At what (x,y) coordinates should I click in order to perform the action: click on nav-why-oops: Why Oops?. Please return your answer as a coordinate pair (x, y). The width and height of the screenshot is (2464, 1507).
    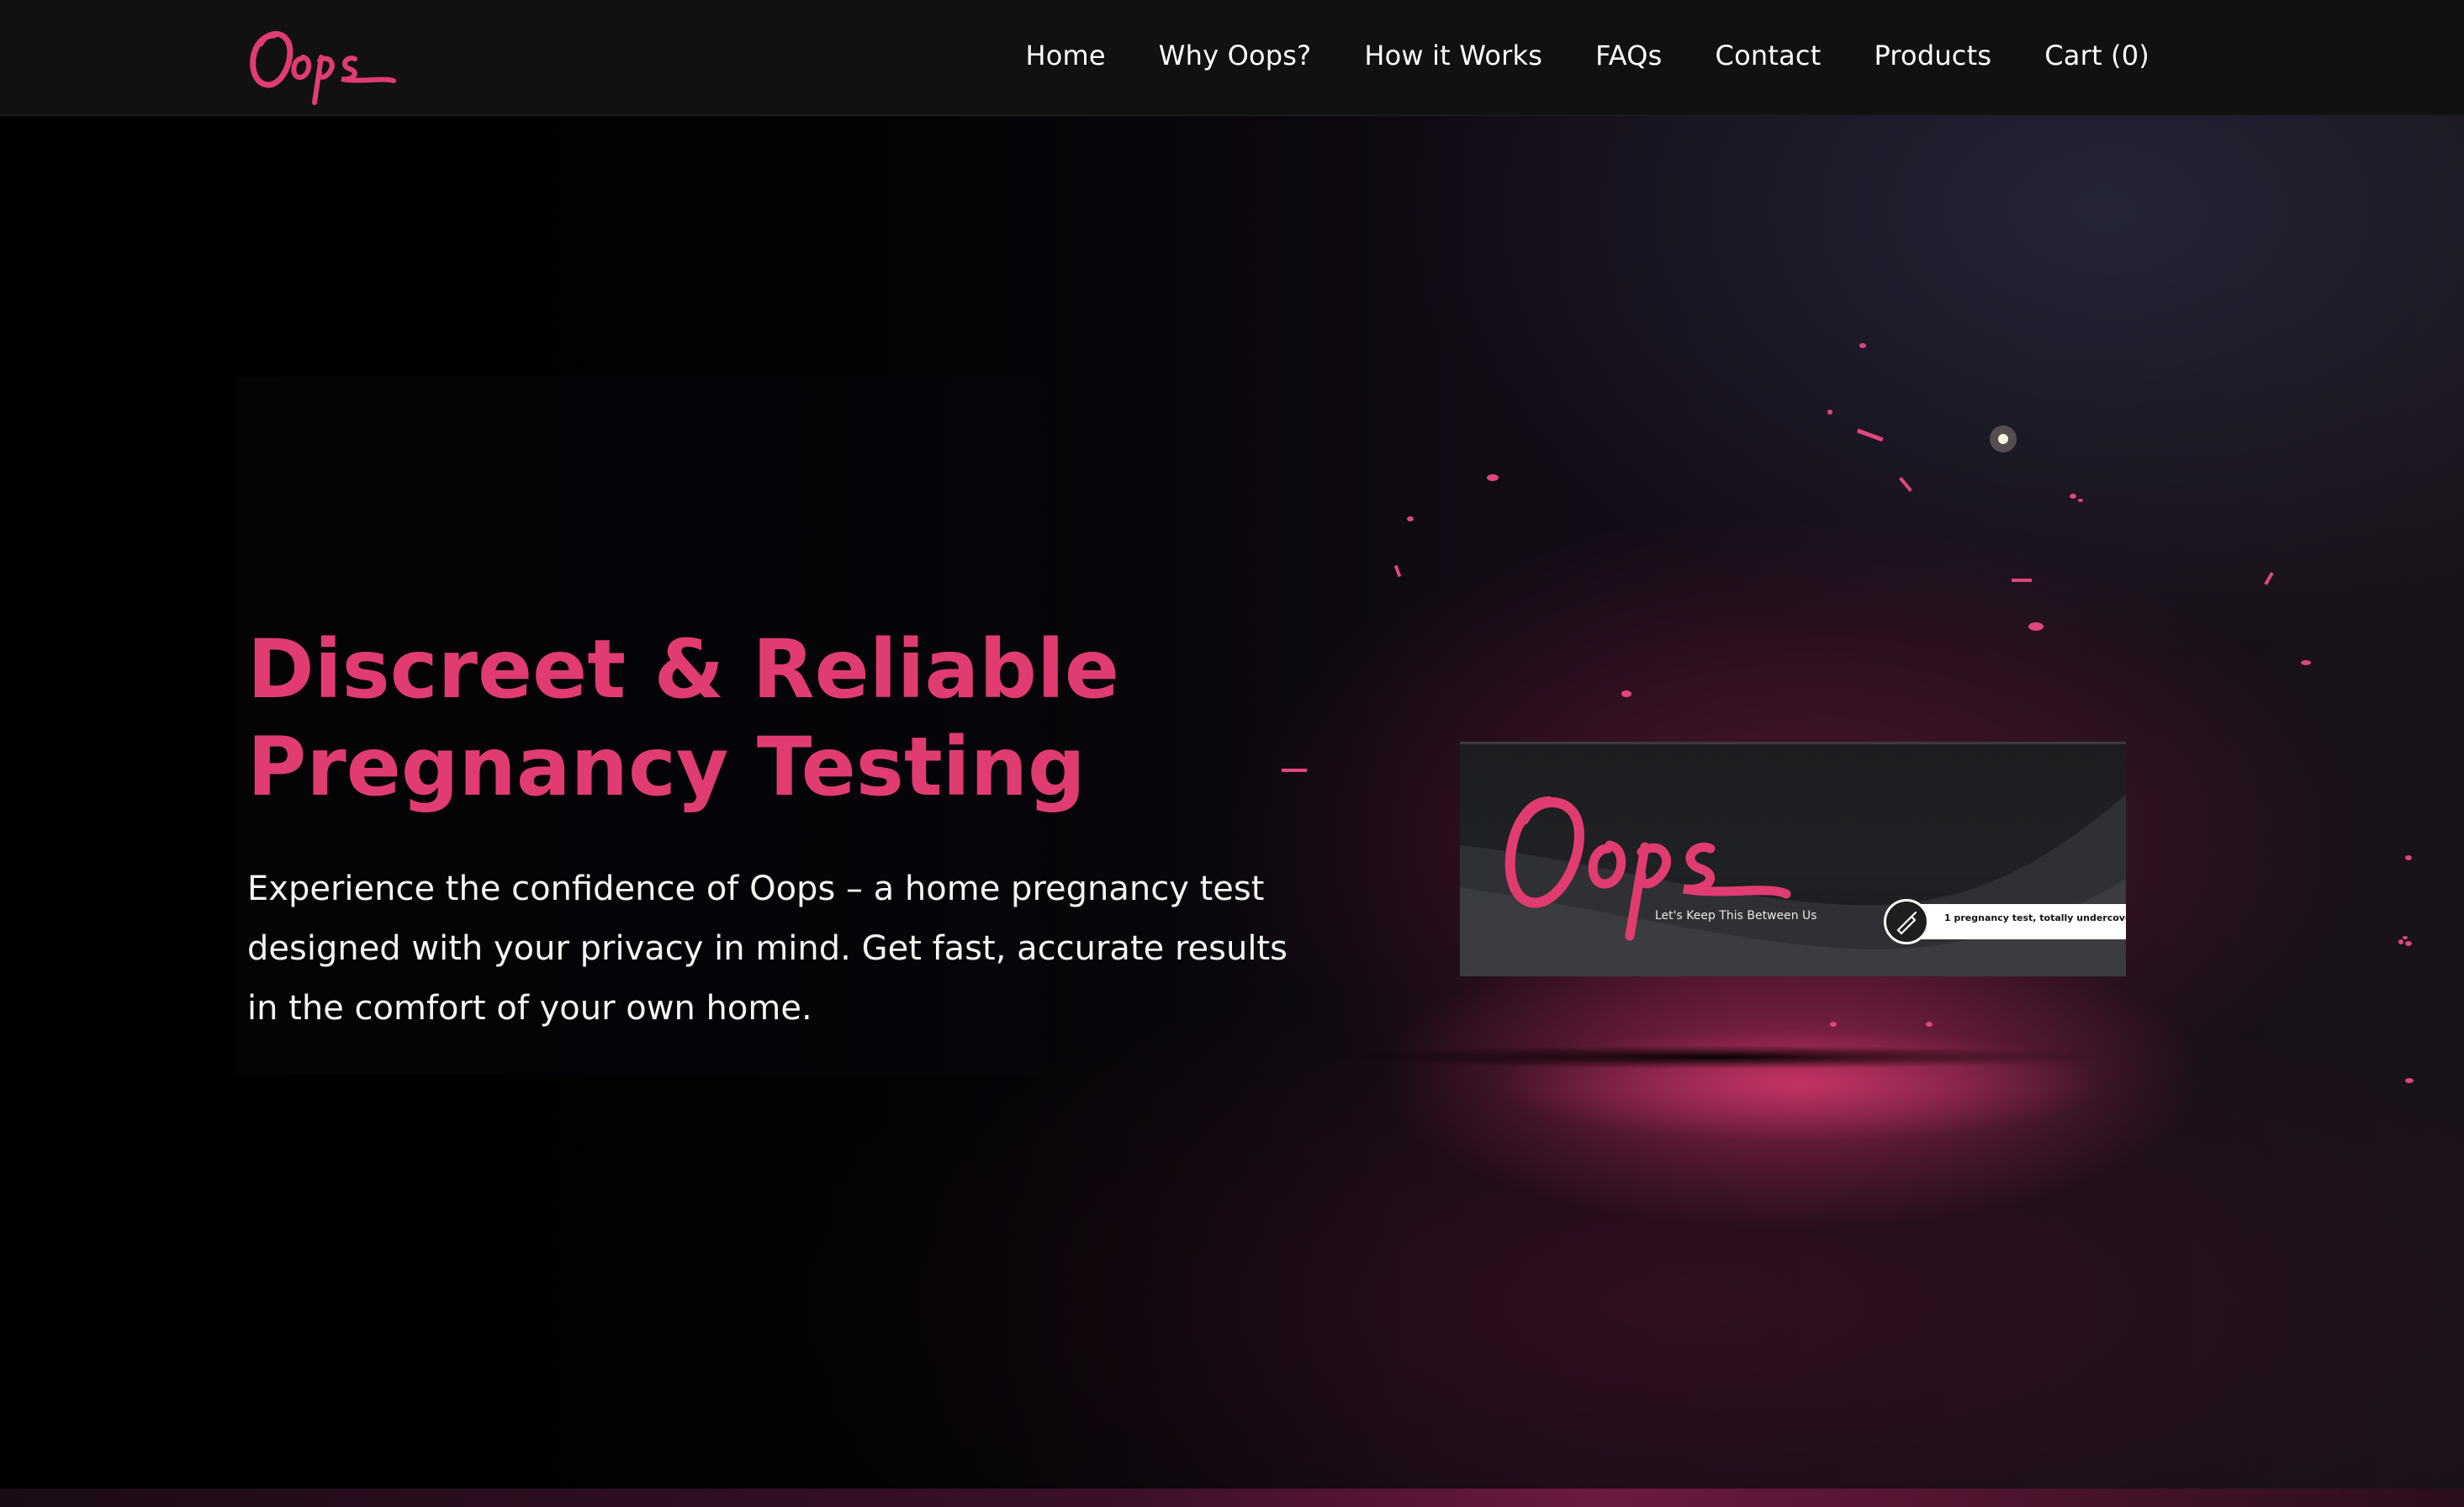
    Looking at the image, I should click on (1235, 55).